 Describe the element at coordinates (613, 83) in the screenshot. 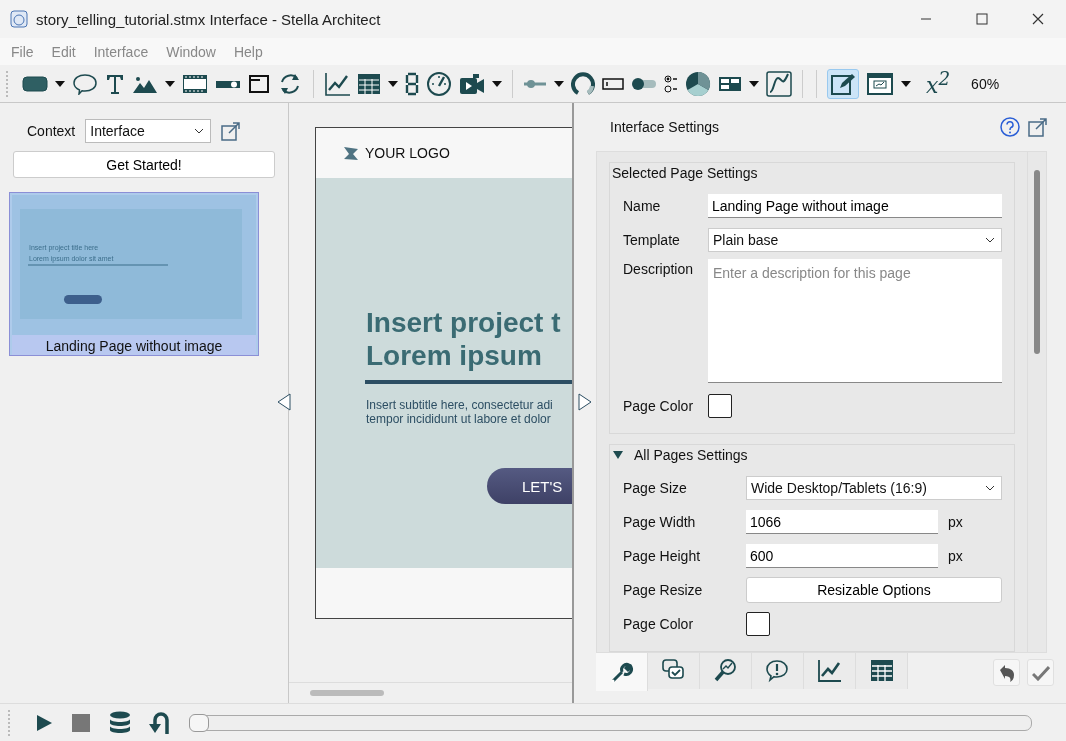

I see `input-box-icon` at that location.